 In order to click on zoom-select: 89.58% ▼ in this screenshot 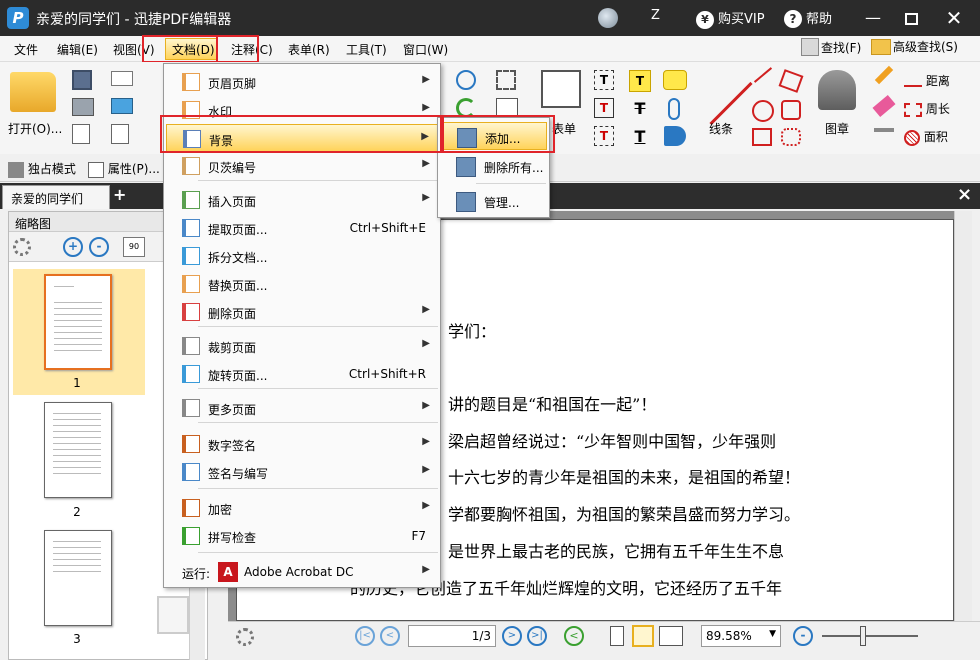, I will do `click(741, 636)`.